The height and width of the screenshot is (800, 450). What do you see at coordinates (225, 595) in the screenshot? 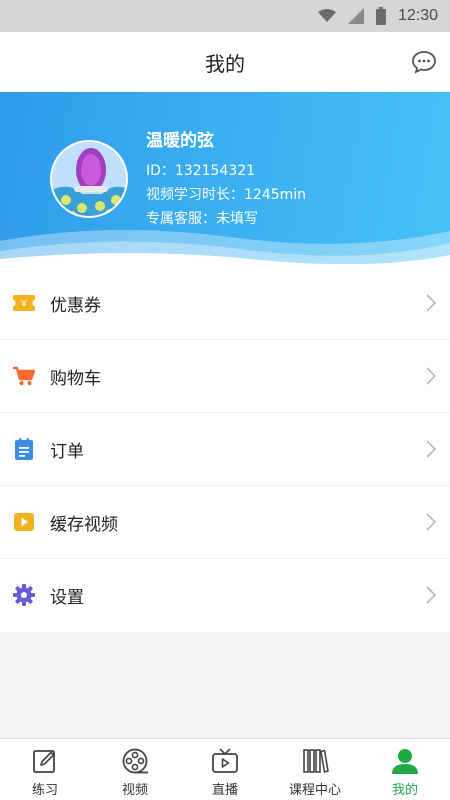
I see `menu-item-settings: 设置` at bounding box center [225, 595].